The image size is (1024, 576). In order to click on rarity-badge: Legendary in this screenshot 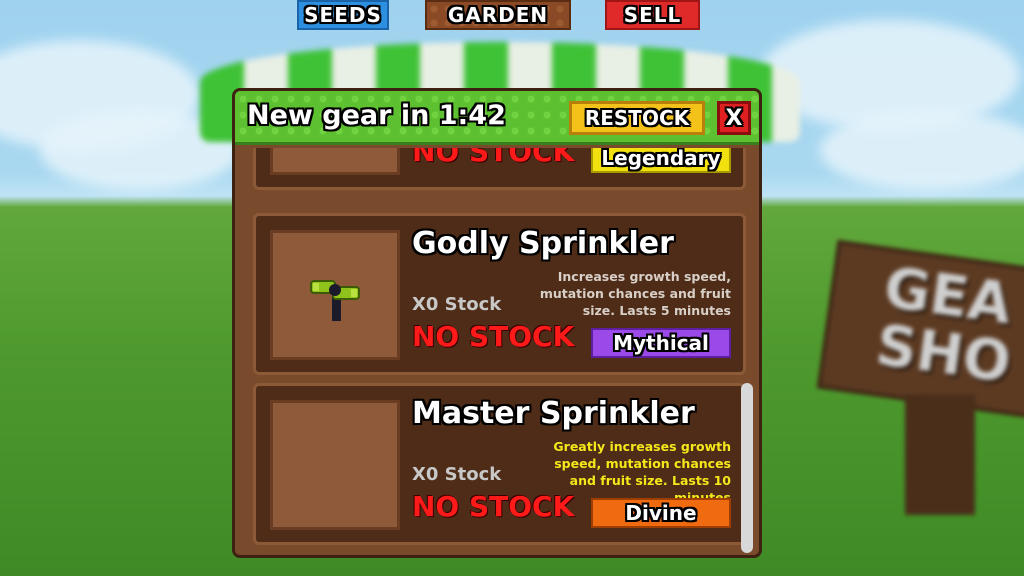, I will do `click(661, 160)`.